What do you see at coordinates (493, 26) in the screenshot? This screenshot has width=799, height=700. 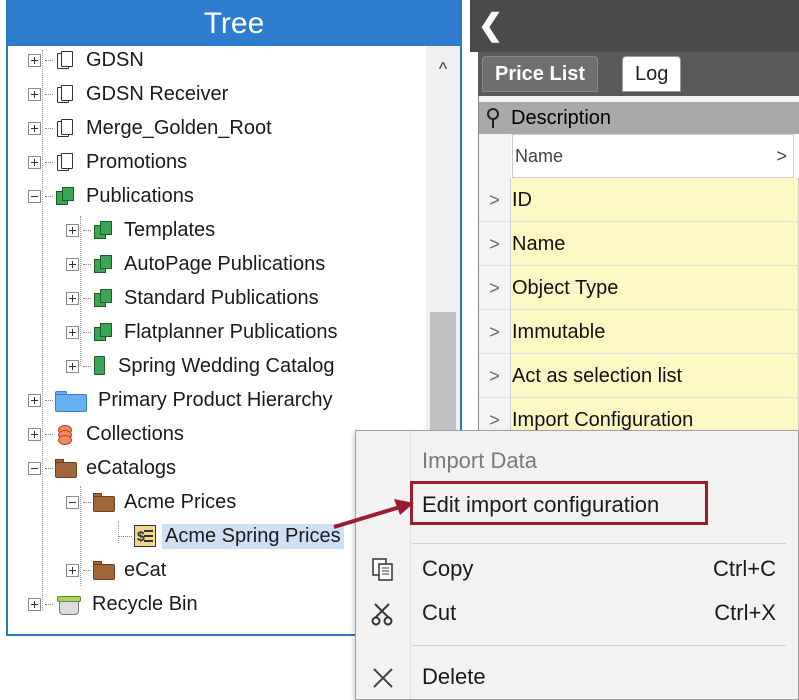 I see `collapse-left-icon: ❮` at bounding box center [493, 26].